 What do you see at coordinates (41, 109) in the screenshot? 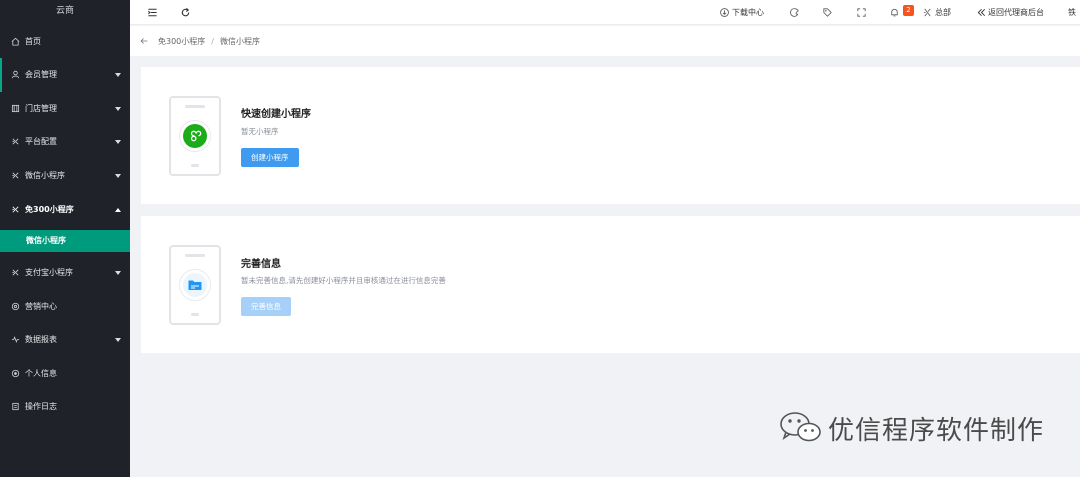
I see `sidebar-item-label: 门店管理` at bounding box center [41, 109].